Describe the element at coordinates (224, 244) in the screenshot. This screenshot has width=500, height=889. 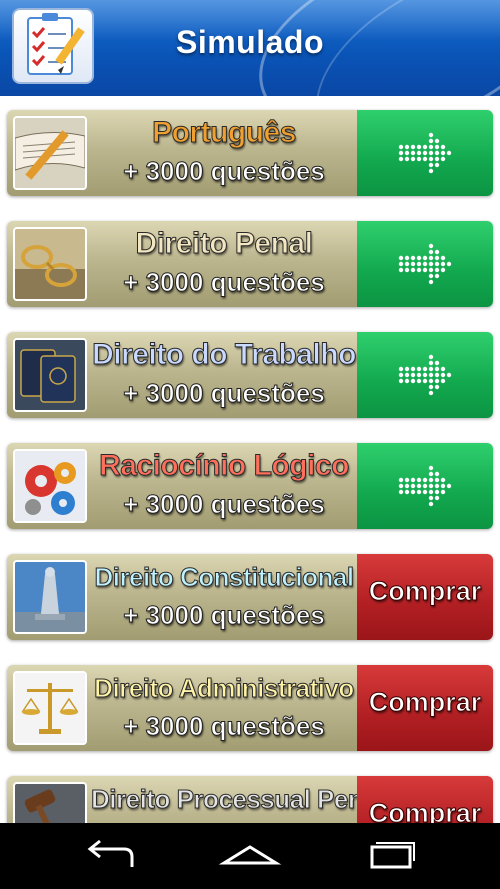
I see `subject-title: Direito Penal` at that location.